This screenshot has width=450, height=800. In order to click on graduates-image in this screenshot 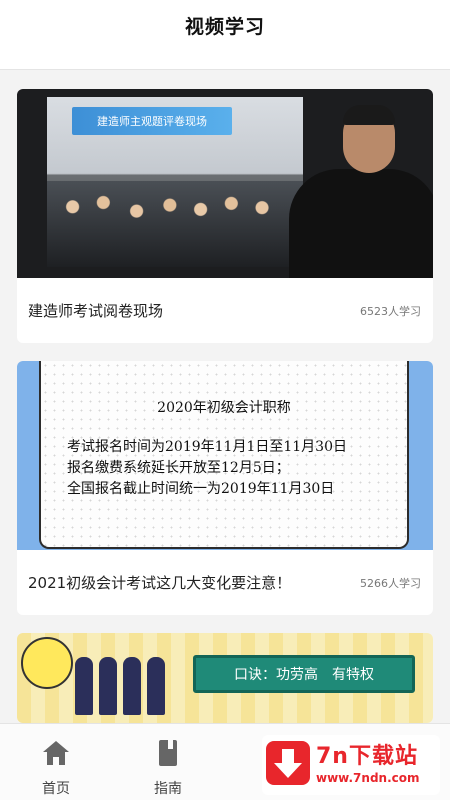, I will do `click(131, 680)`.